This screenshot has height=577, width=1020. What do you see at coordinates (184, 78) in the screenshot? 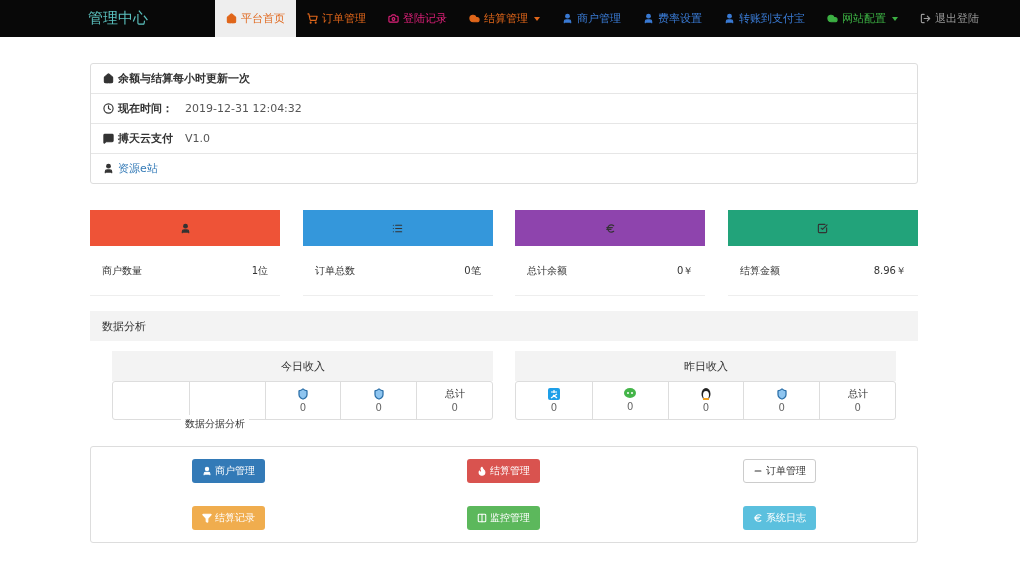
I see `info-label: 余额与结算每小时更新一次` at bounding box center [184, 78].